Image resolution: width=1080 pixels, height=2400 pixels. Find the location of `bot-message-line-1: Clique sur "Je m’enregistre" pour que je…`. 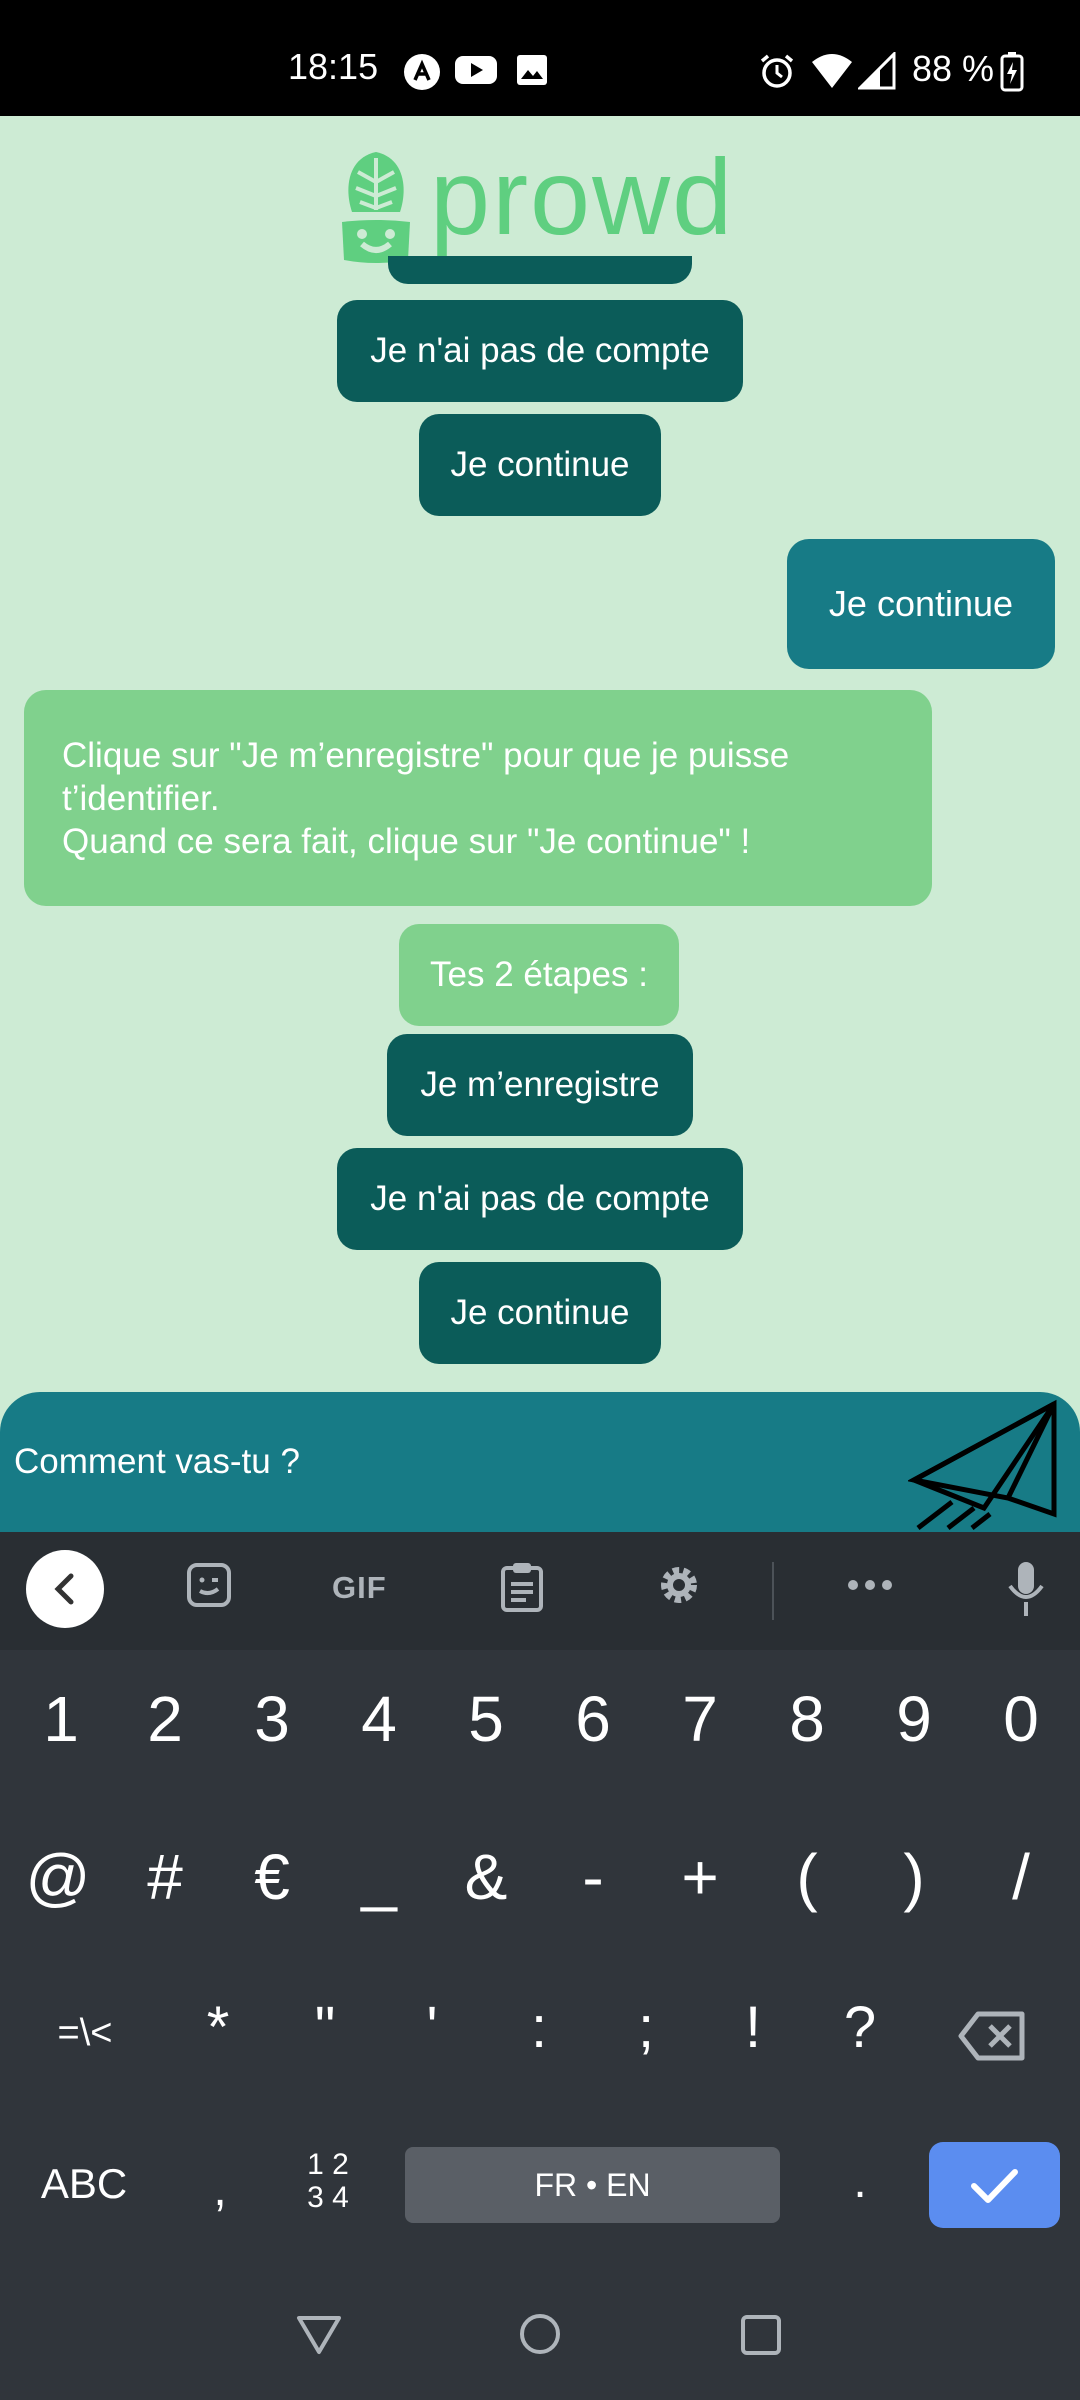

bot-message-line-1: Clique sur "Je m’enregistre" pour que je… is located at coordinates (426, 755).